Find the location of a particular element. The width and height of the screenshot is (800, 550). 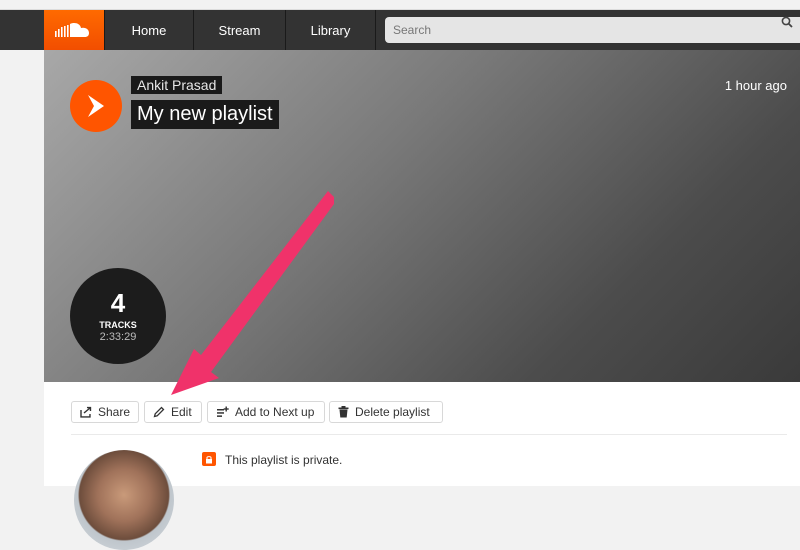

tracks-label: TRACKS is located at coordinates (118, 325).